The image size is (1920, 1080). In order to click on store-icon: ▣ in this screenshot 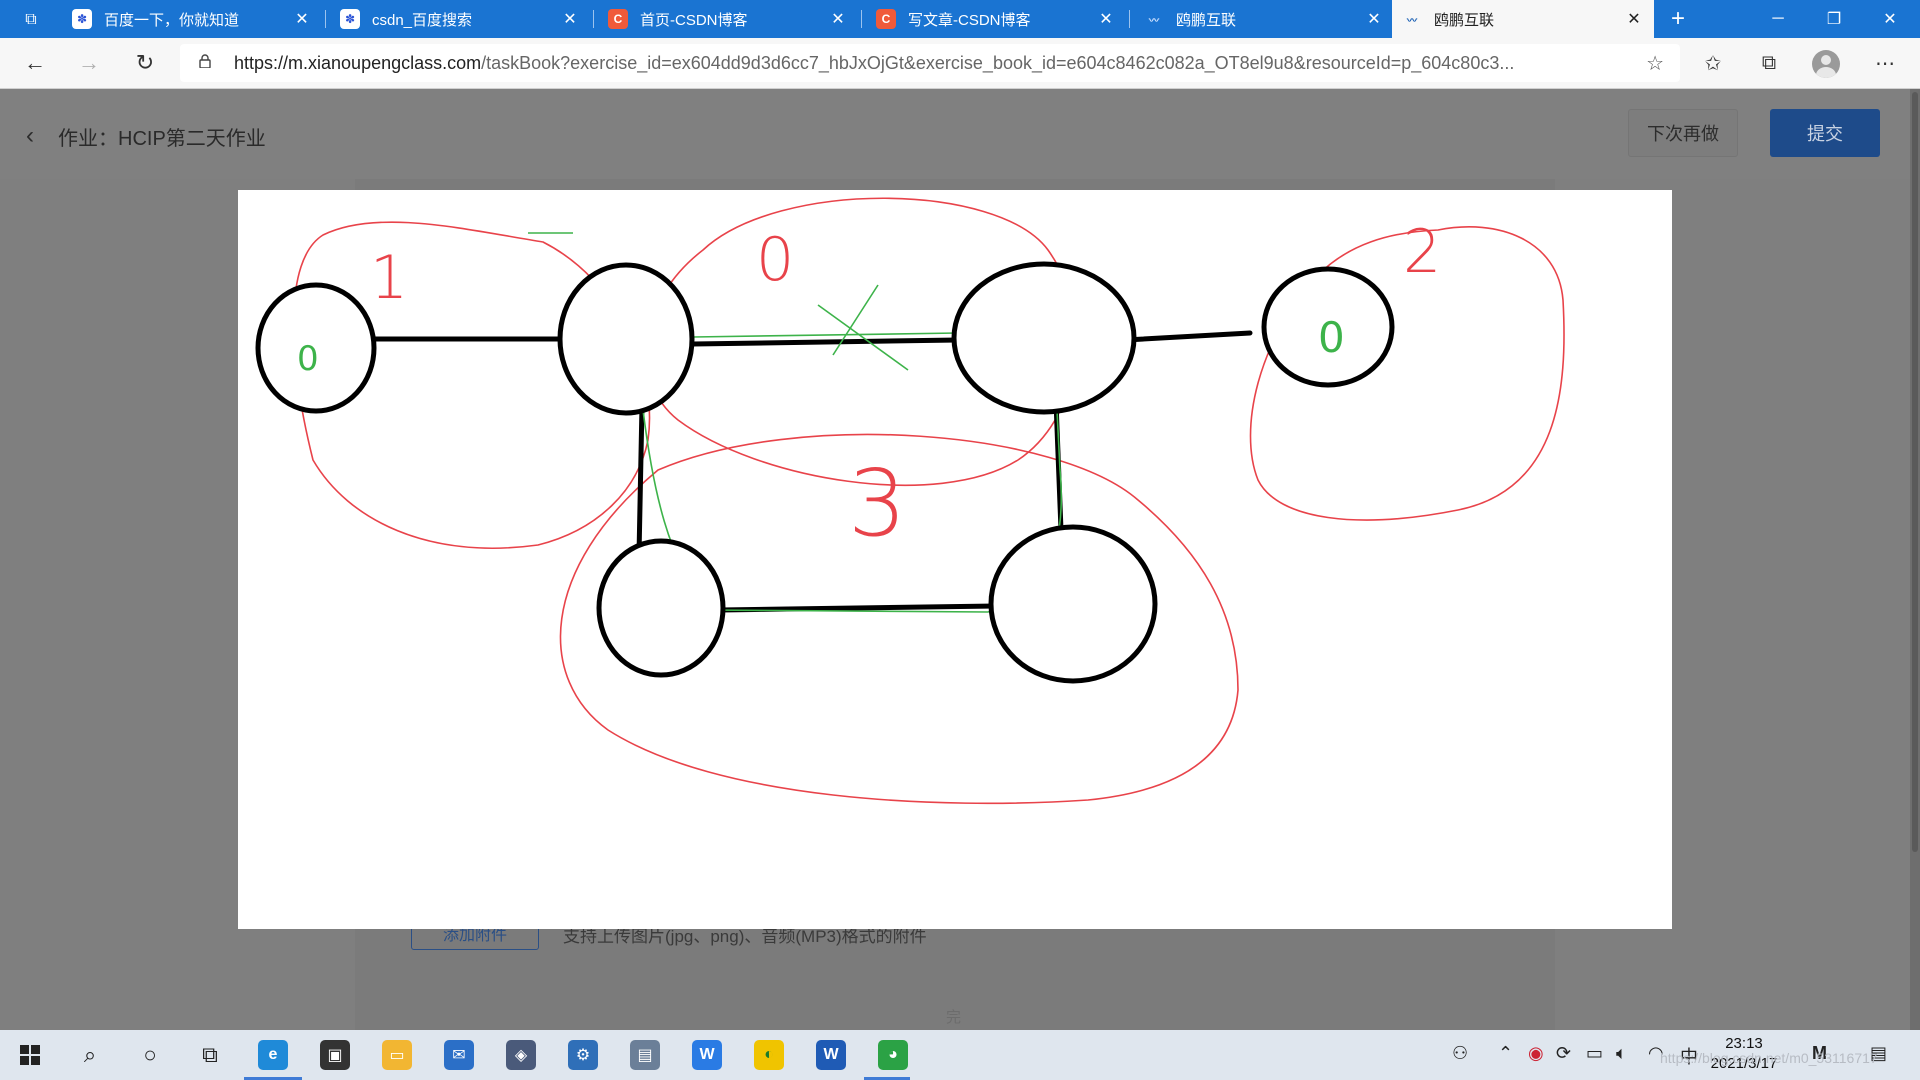, I will do `click(335, 1055)`.